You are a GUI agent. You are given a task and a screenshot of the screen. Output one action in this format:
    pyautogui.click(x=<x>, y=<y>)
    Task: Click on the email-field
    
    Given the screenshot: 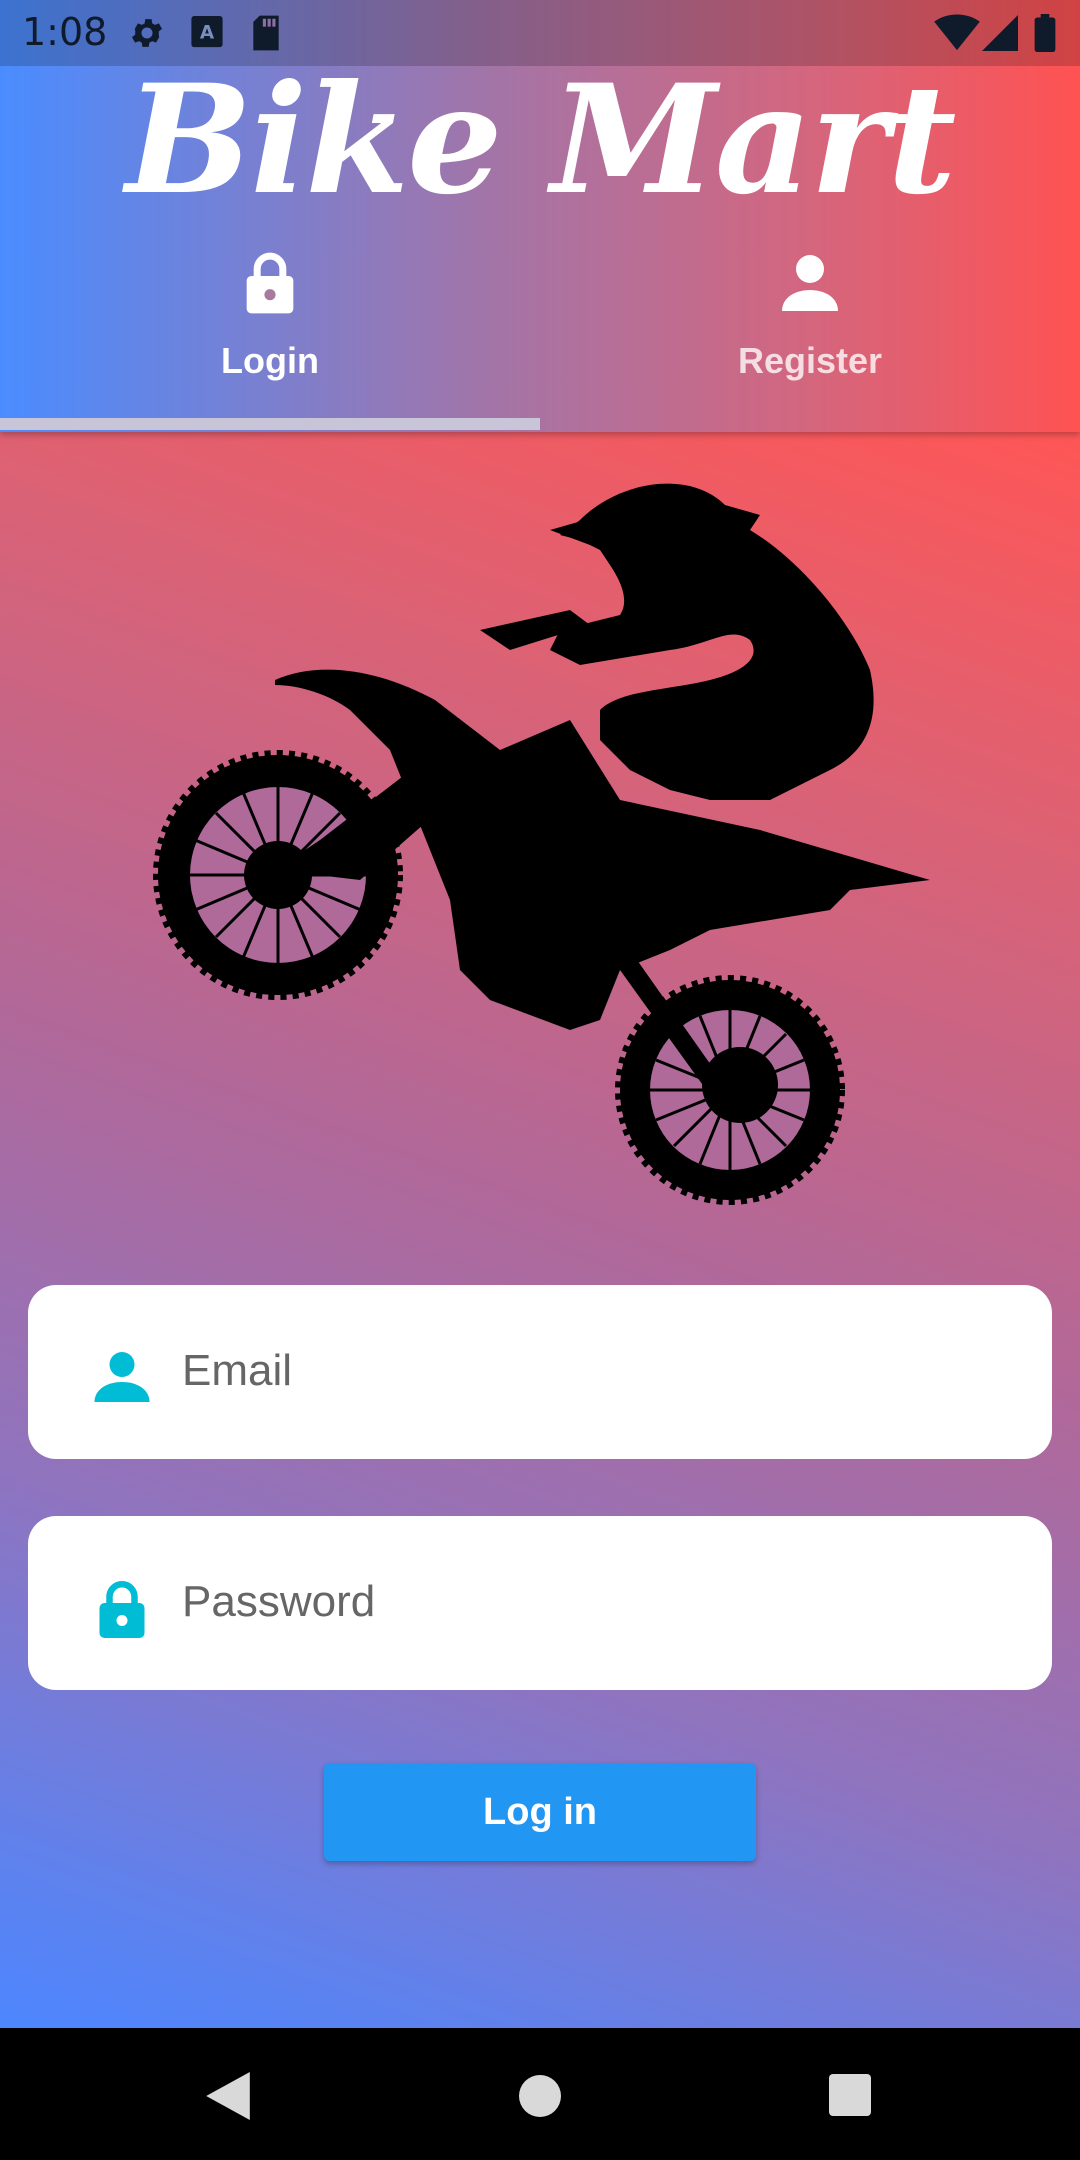 What is the action you would take?
    pyautogui.click(x=540, y=1372)
    